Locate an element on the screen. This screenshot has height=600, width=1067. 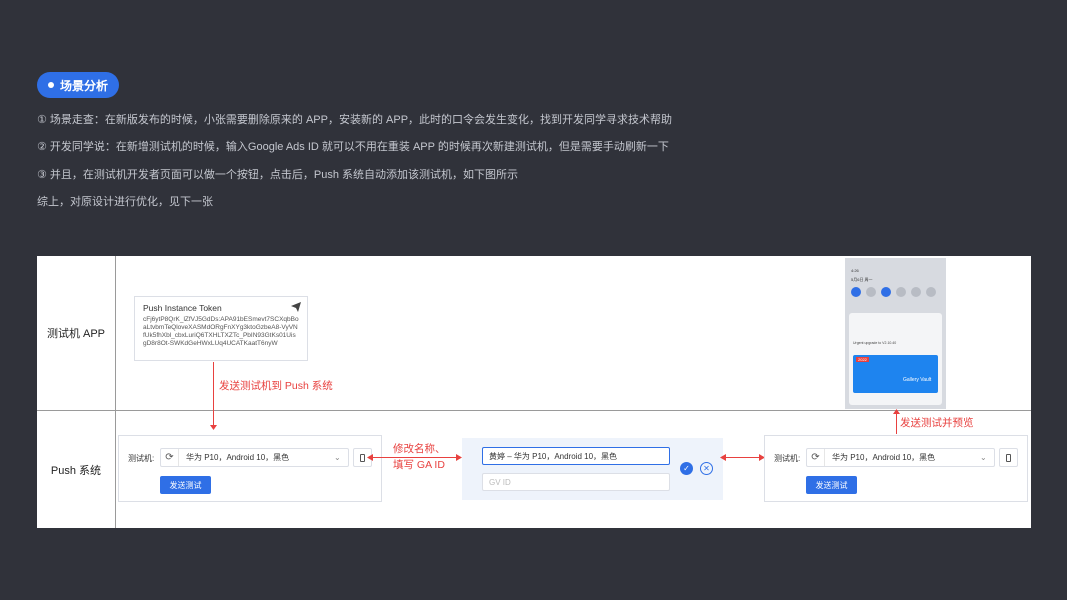
test-device-card-left: 测试机: ⟳ 华为 P10，Android 10，黑色 ⌄ 发送测试 is located at coordinates (250, 468).